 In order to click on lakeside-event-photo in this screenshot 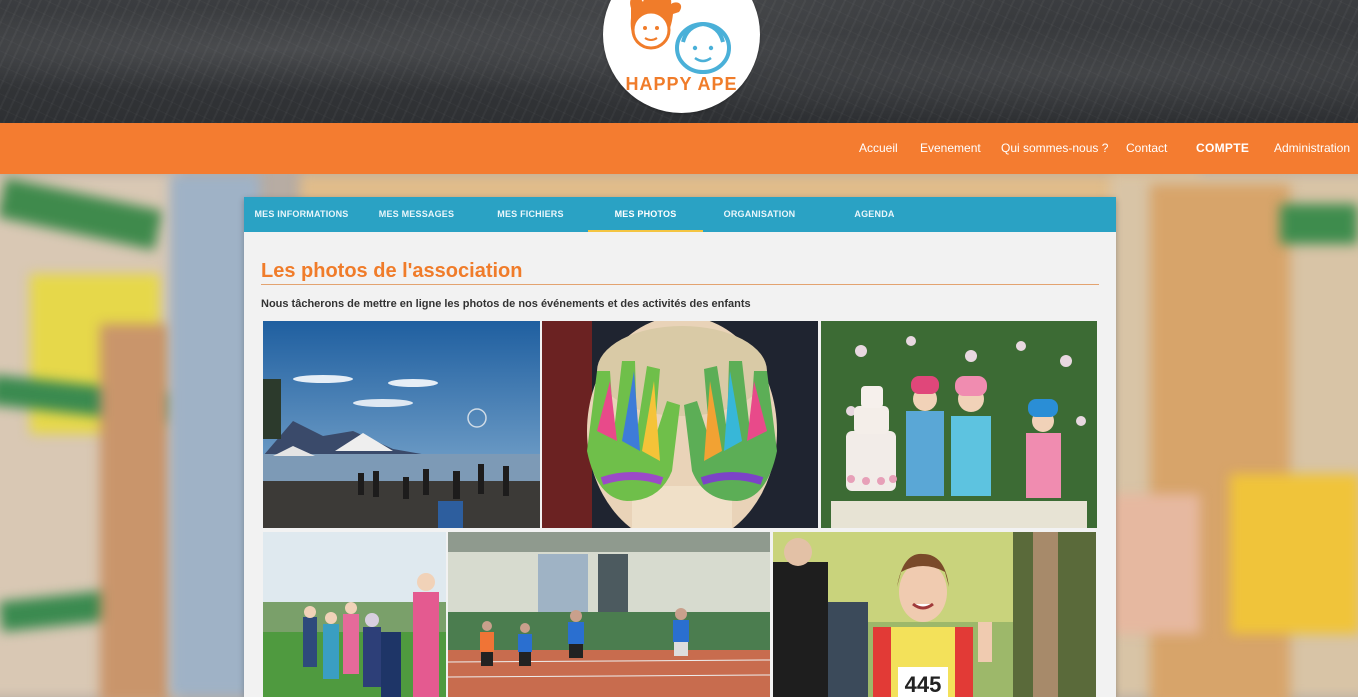, I will do `click(401, 424)`.